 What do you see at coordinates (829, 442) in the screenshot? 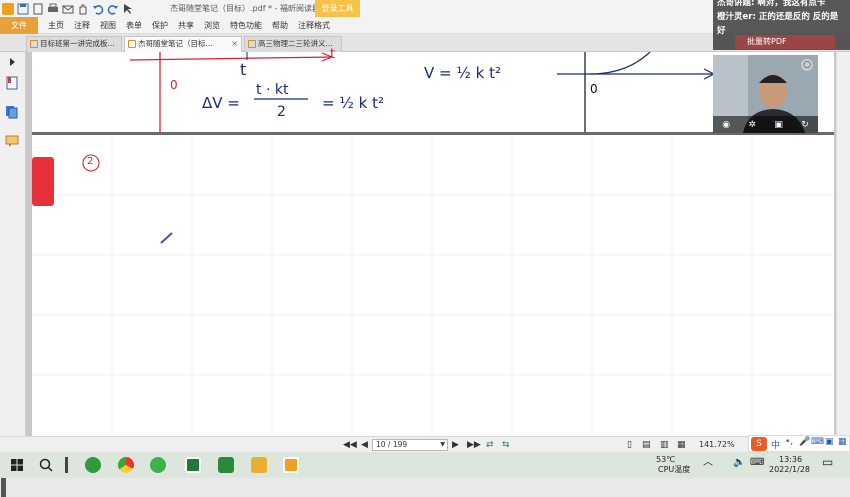
I see `skin-icon: ▣` at bounding box center [829, 442].